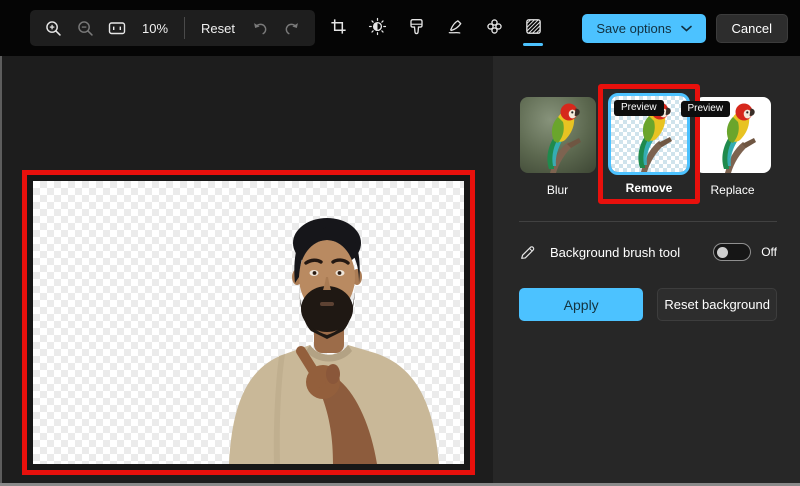  What do you see at coordinates (639, 108) in the screenshot?
I see `preview-badge-remove: Preview` at bounding box center [639, 108].